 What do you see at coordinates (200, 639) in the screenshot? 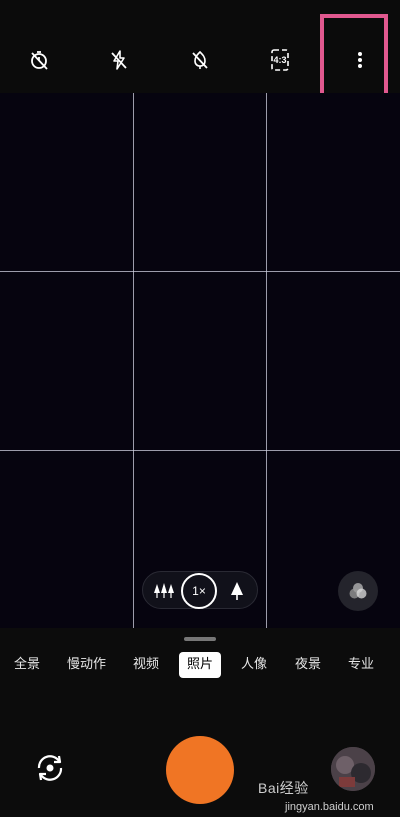
I see `drawer-handle` at bounding box center [200, 639].